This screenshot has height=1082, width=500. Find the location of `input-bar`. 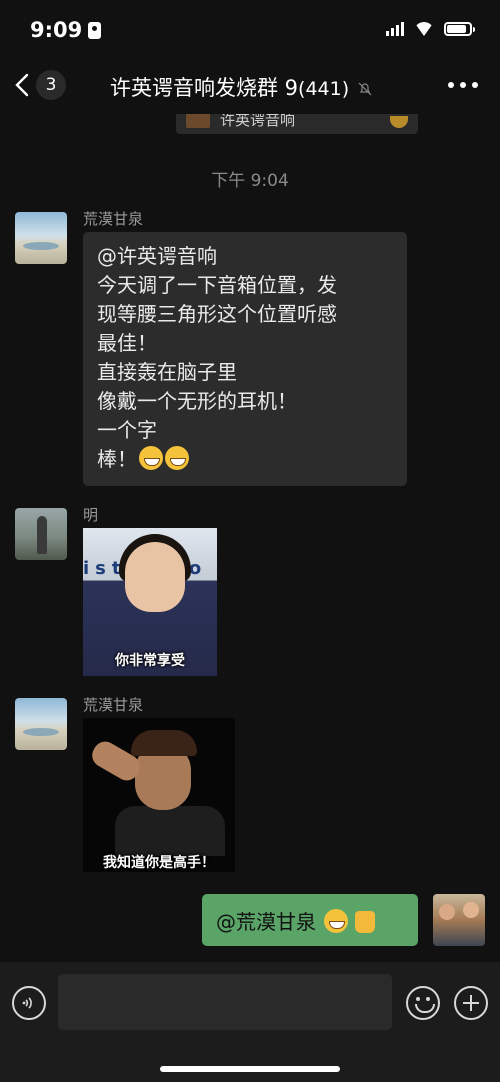

input-bar is located at coordinates (250, 1022).